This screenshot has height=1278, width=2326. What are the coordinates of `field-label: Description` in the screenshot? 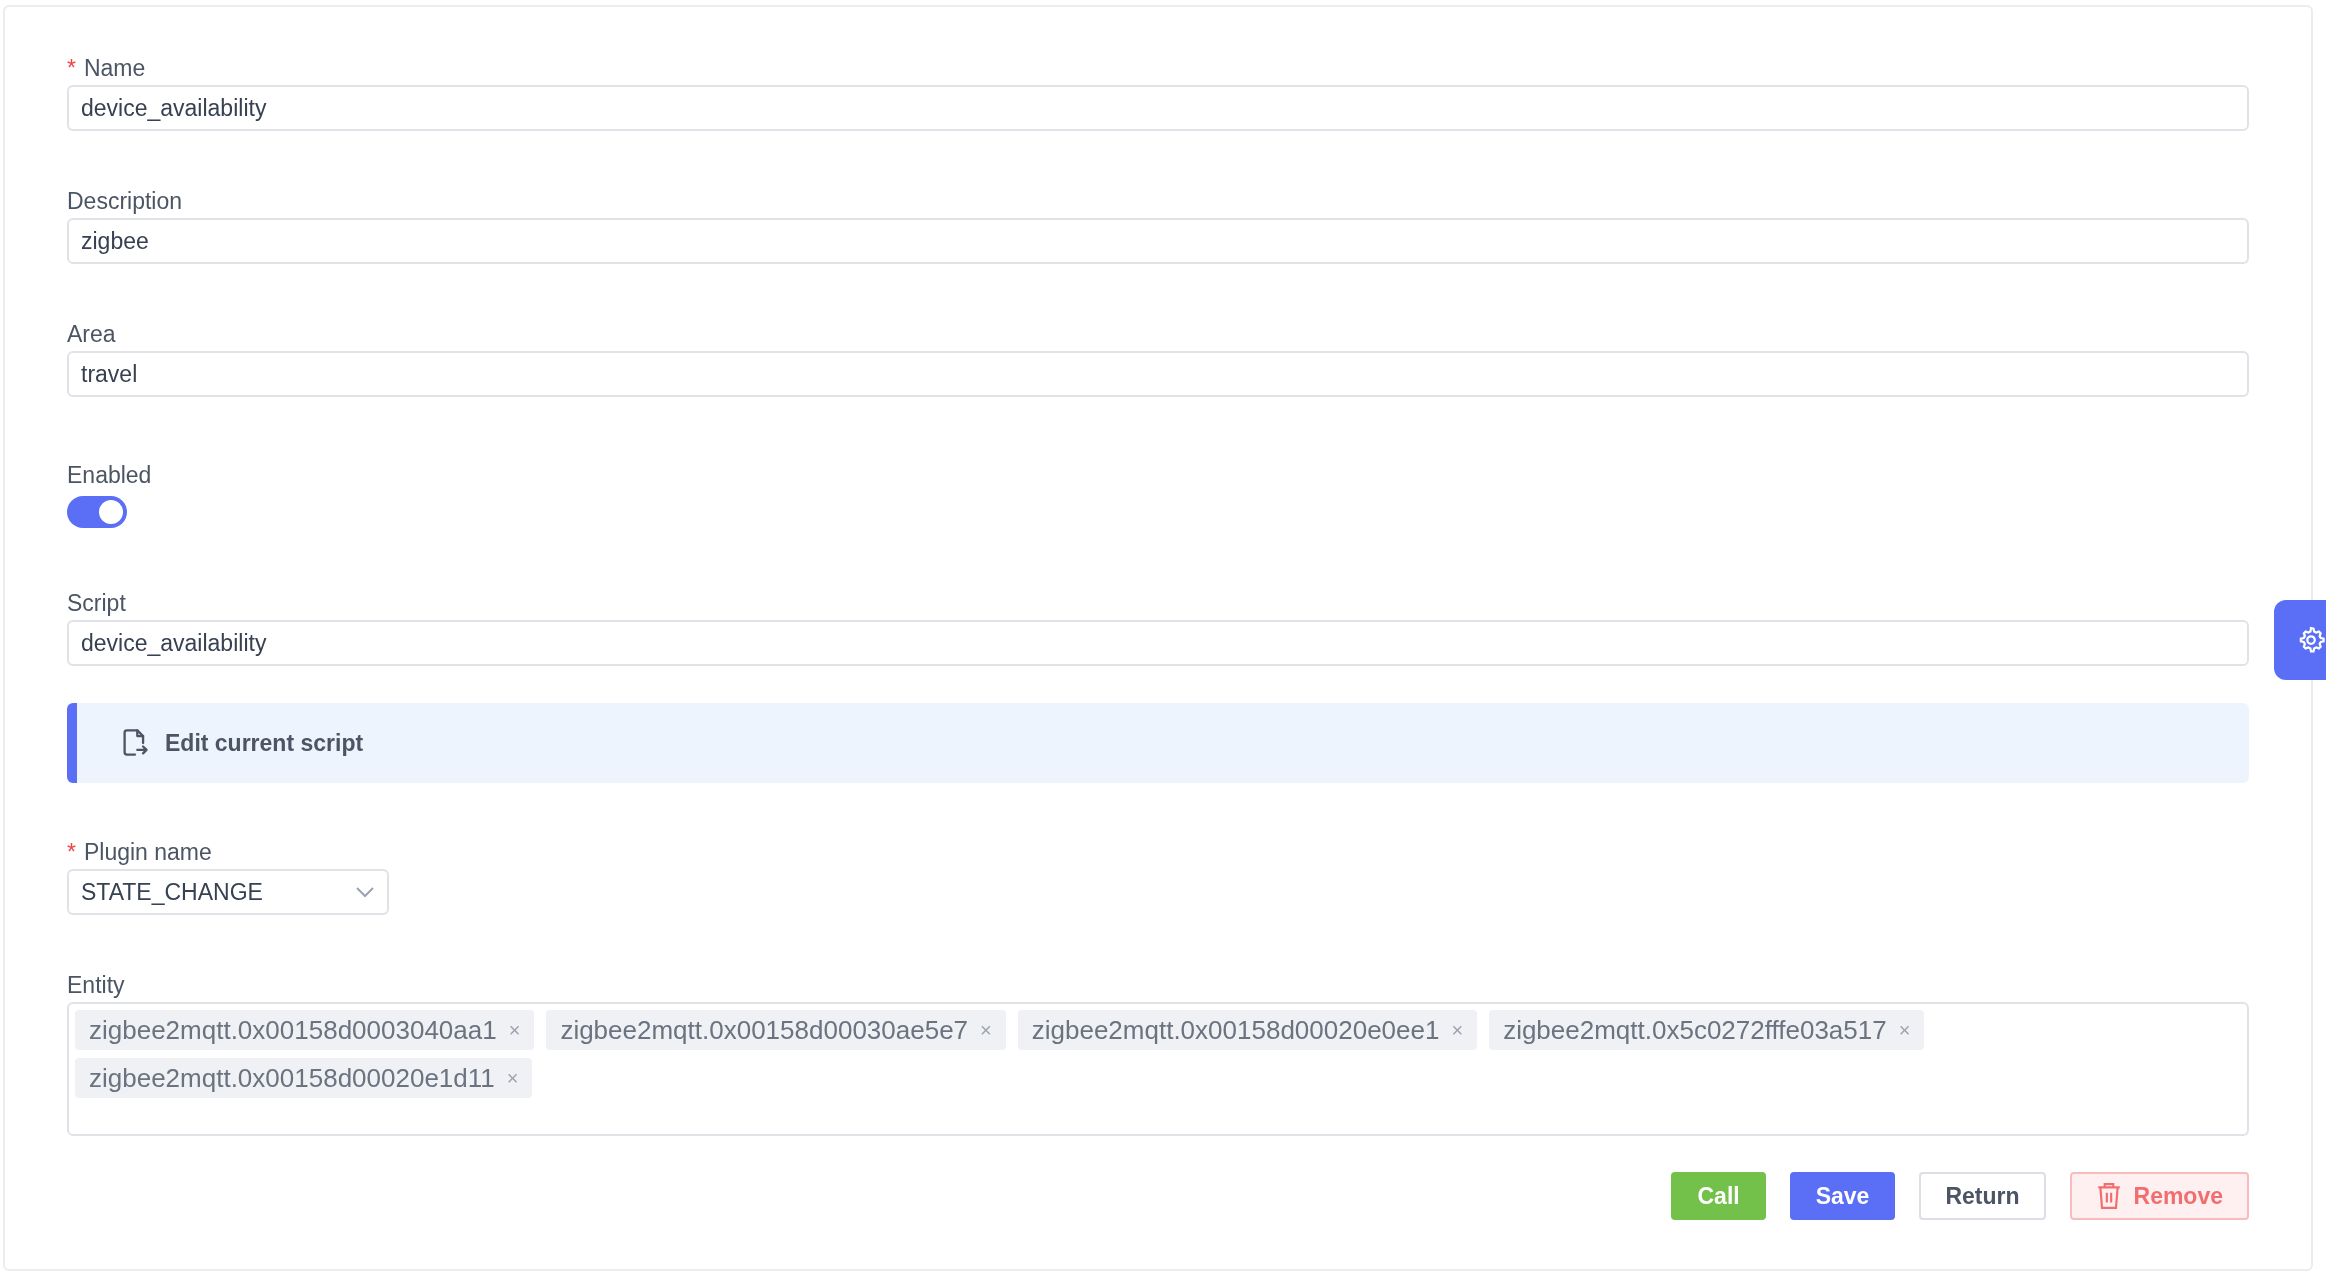 It's located at (125, 201).